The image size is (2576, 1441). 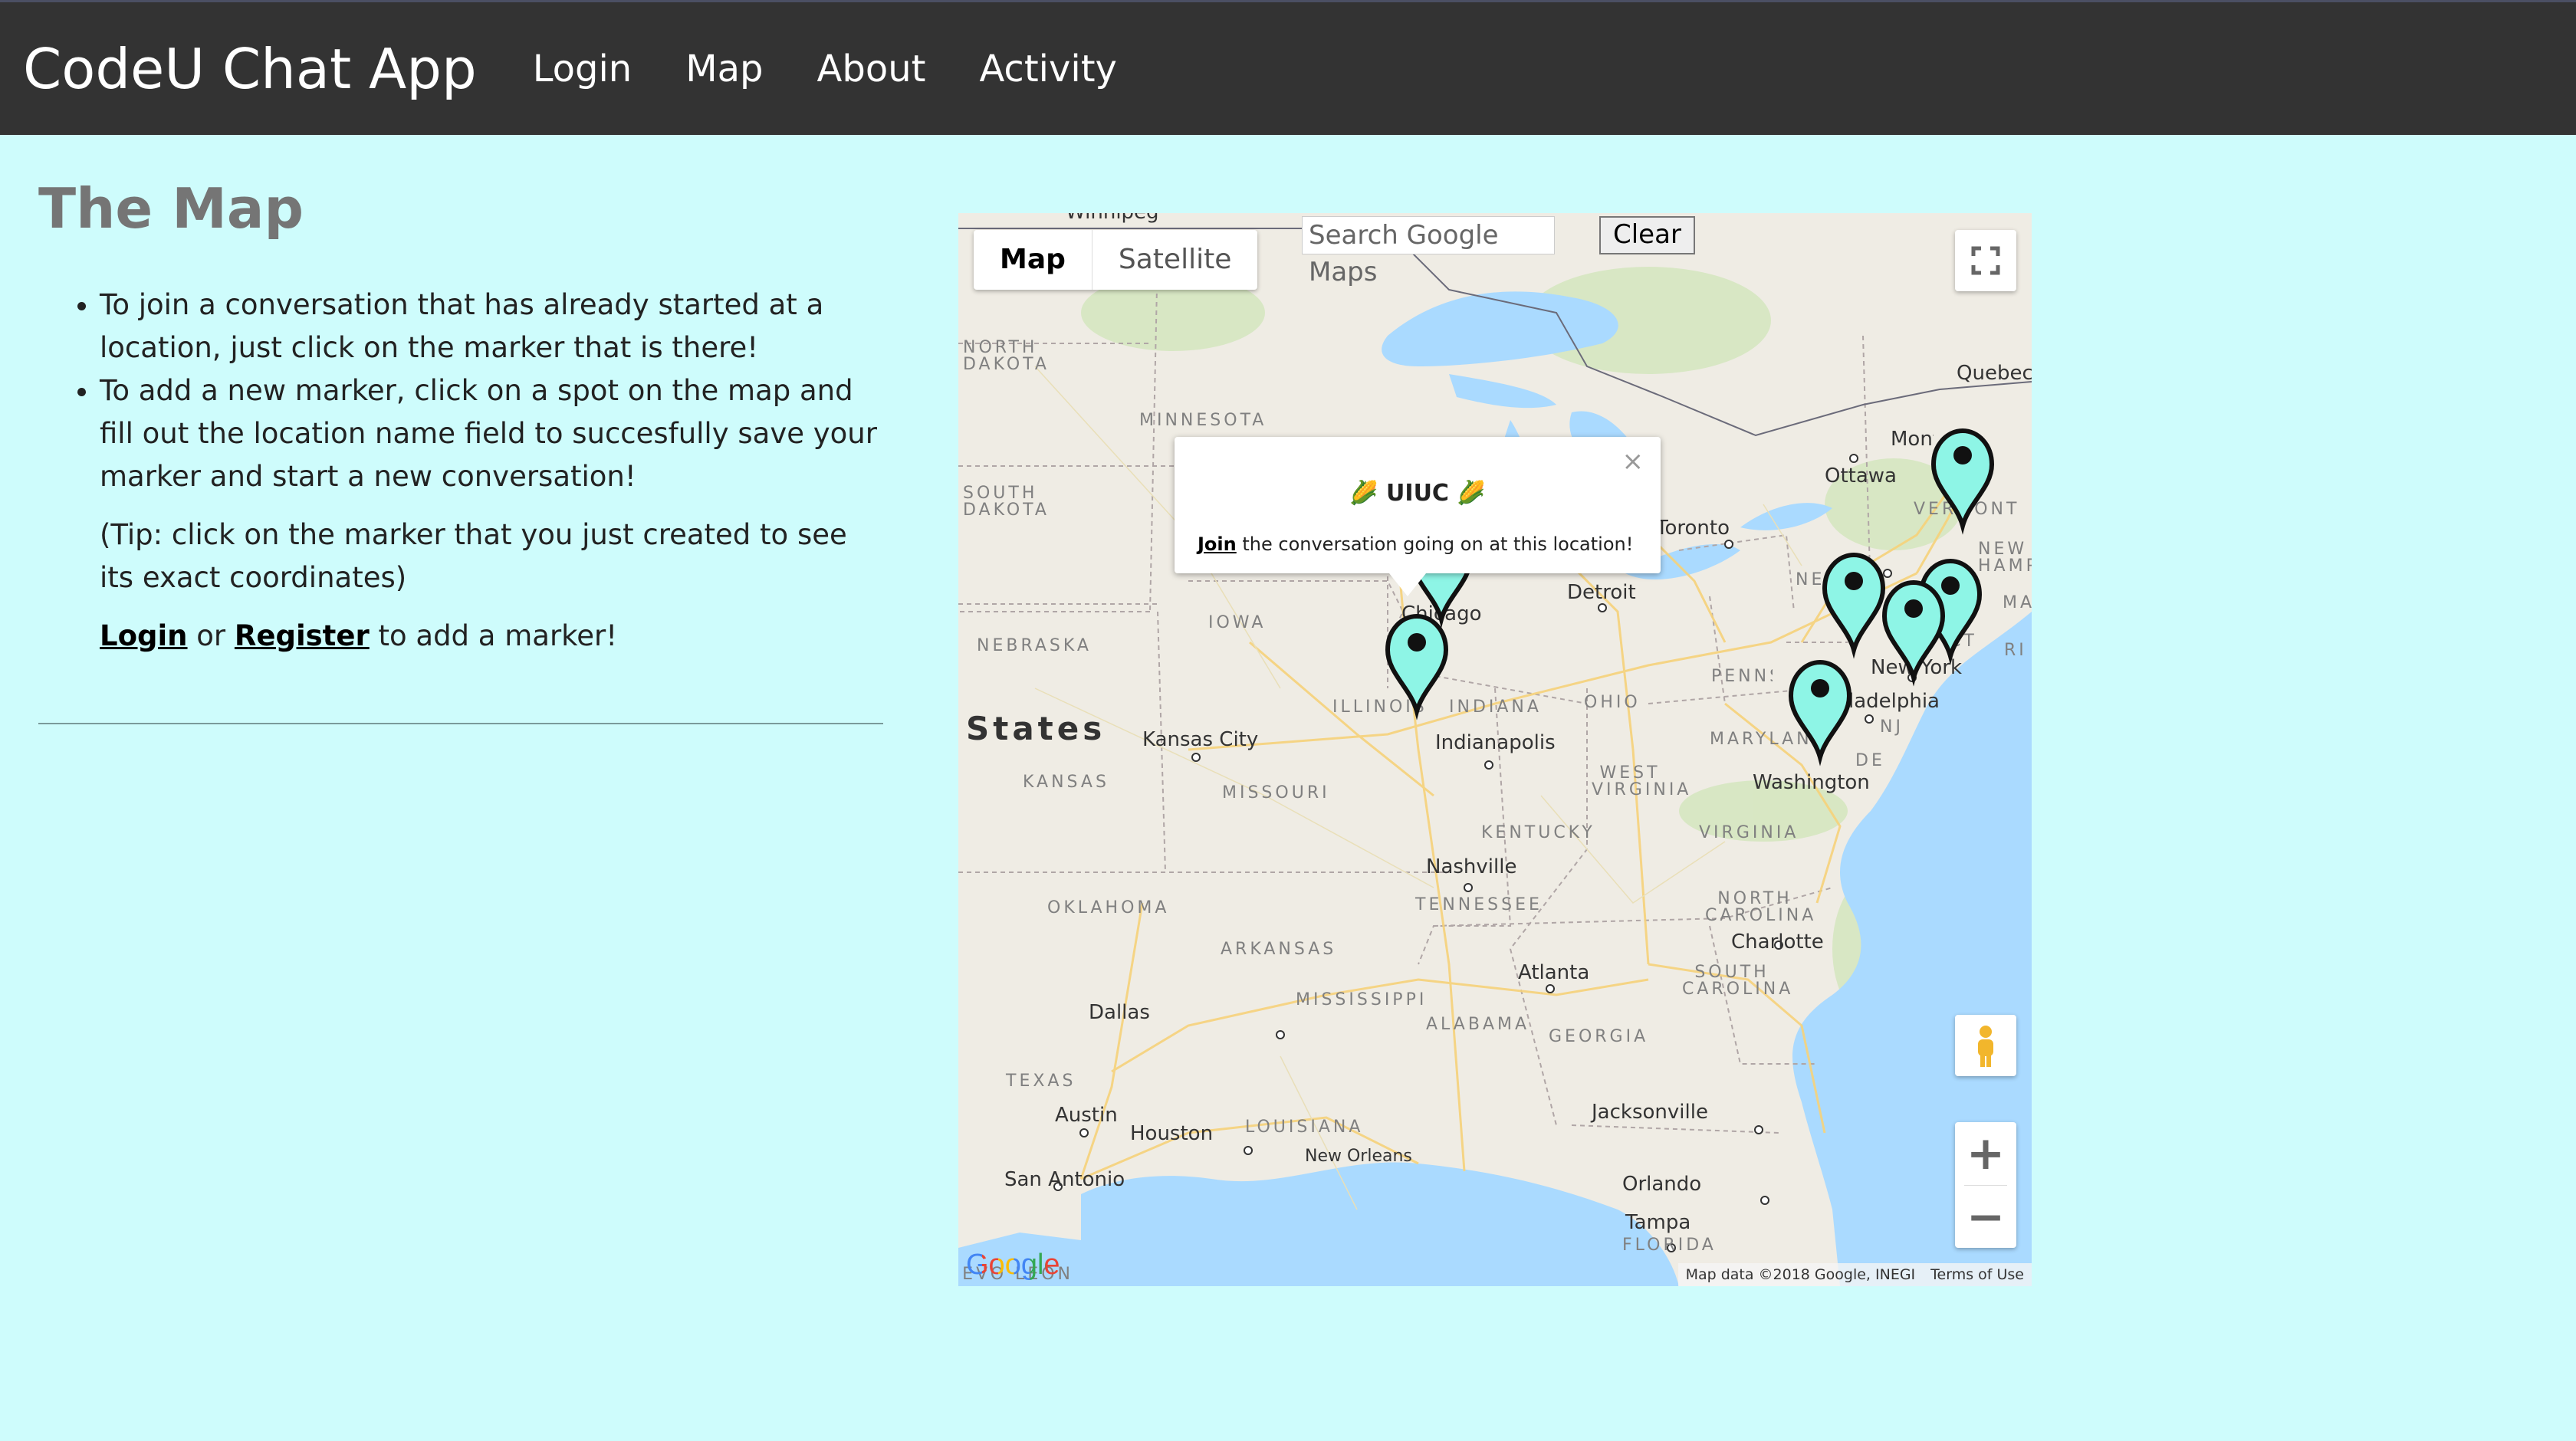 I want to click on register-link: Register, so click(x=303, y=636).